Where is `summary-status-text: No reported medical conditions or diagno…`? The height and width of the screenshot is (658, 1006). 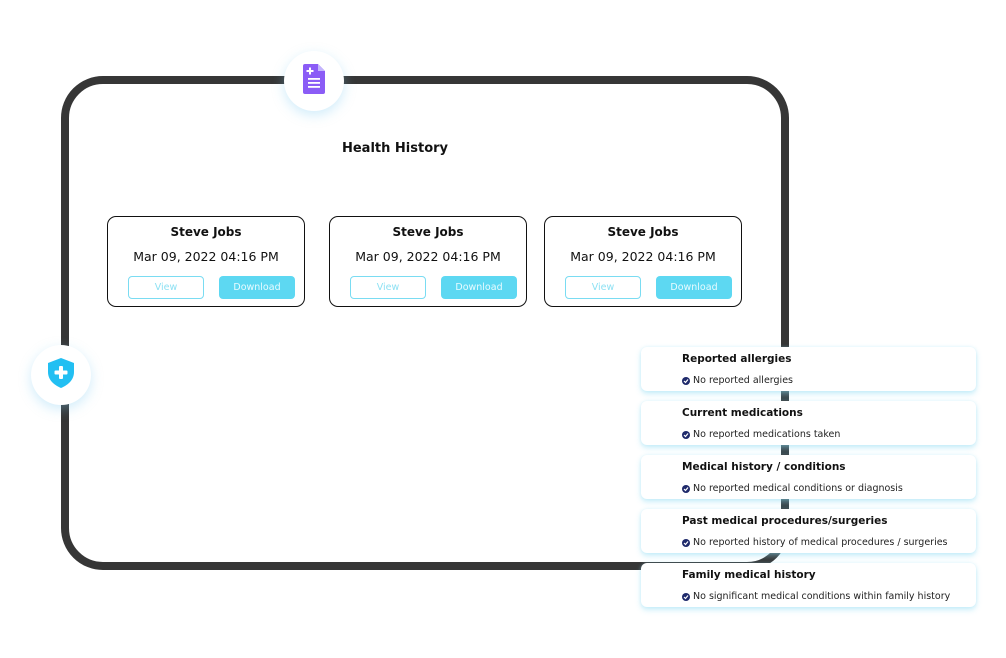
summary-status-text: No reported medical conditions or diagno… is located at coordinates (798, 488).